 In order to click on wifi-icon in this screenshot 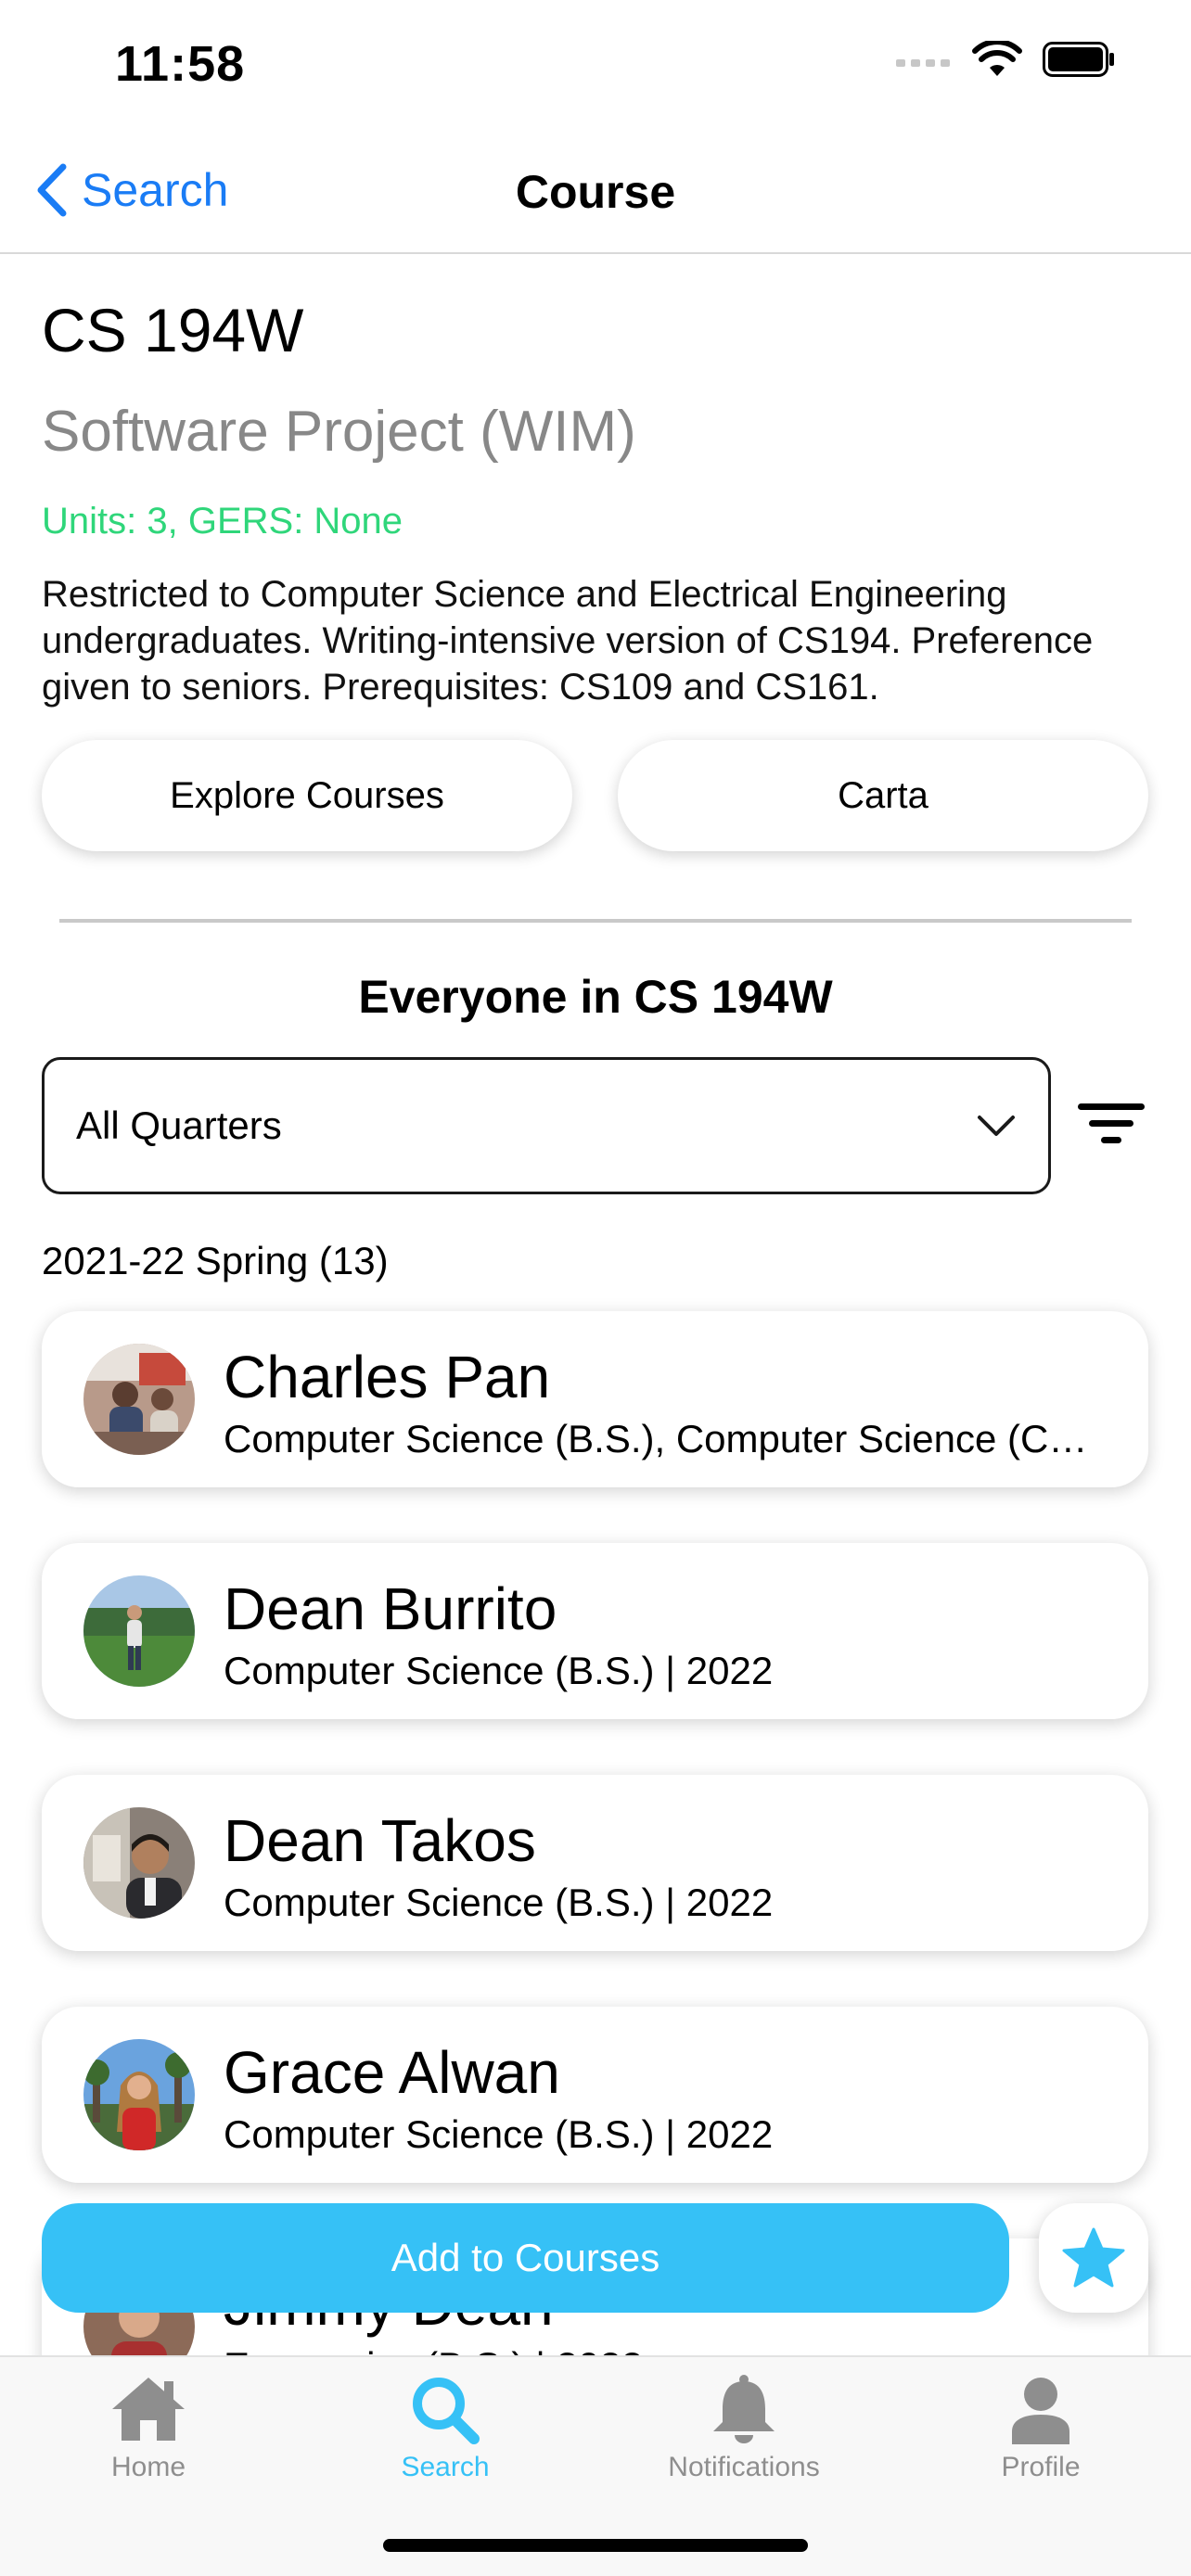, I will do `click(997, 59)`.